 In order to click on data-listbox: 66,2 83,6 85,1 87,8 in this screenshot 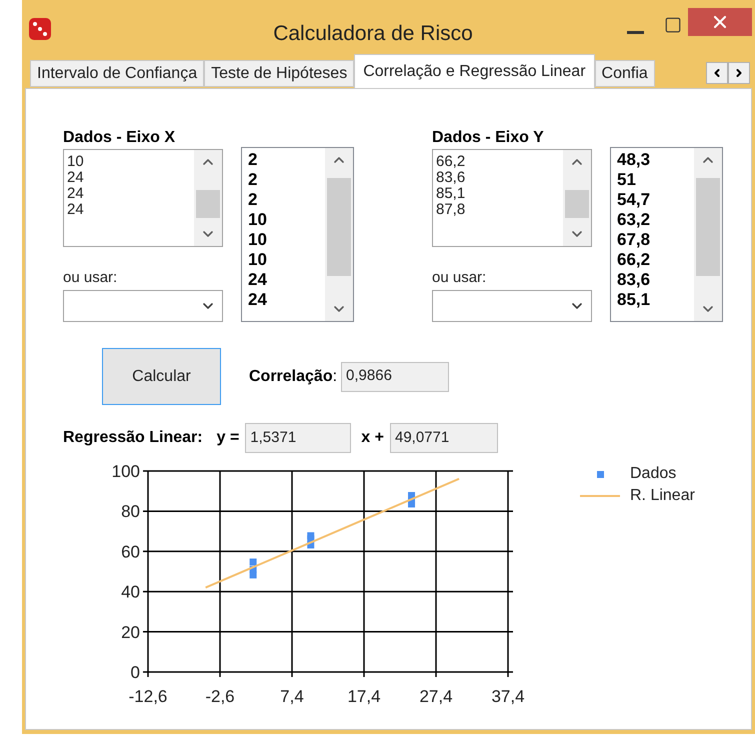, I will do `click(512, 198)`.